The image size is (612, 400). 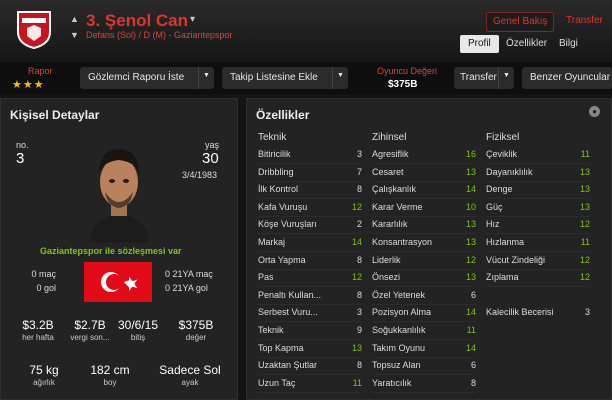 I want to click on player-menu-chevron-icon: ▾, so click(x=192, y=19).